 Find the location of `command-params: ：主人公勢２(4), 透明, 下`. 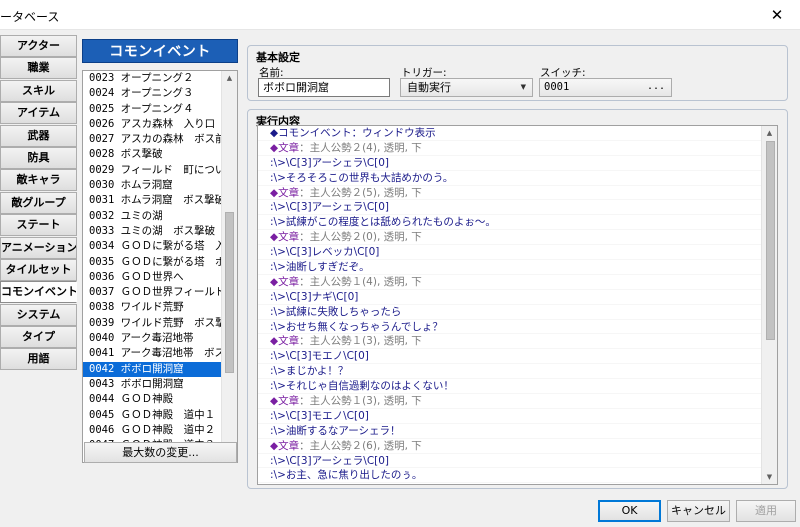

command-params: ：主人公勢２(4), 透明, 下 is located at coordinates (360, 147).